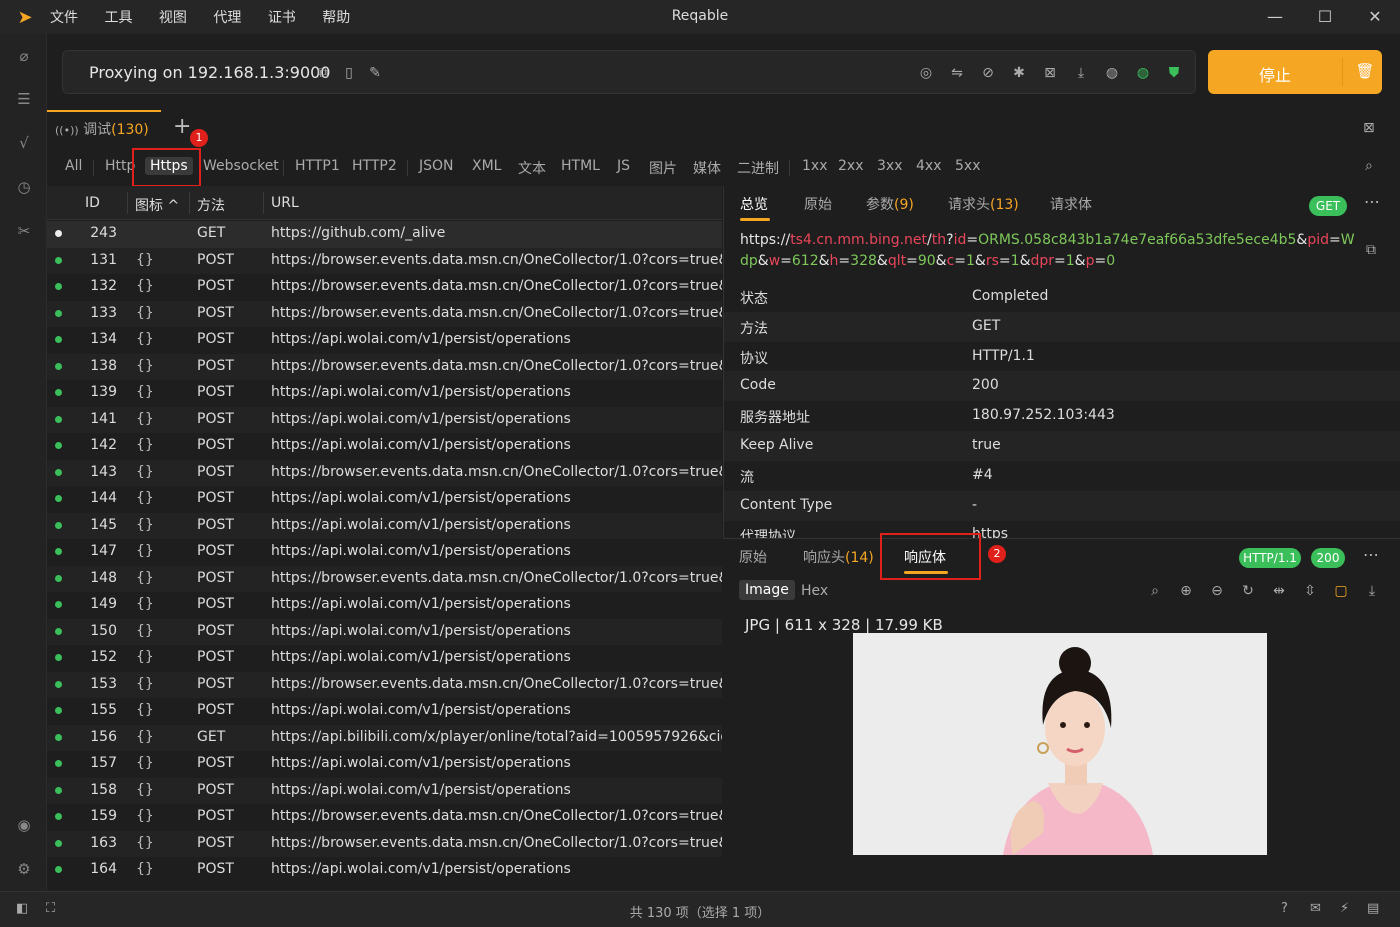 This screenshot has width=1400, height=927. Describe the element at coordinates (1369, 128) in the screenshot. I see `clear-filter-icon: ⊠` at that location.